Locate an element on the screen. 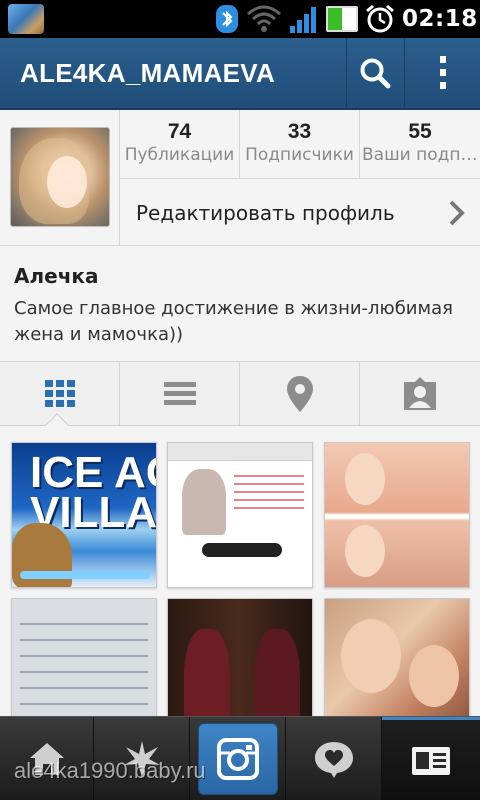  grid-view-icon is located at coordinates (59, 393).